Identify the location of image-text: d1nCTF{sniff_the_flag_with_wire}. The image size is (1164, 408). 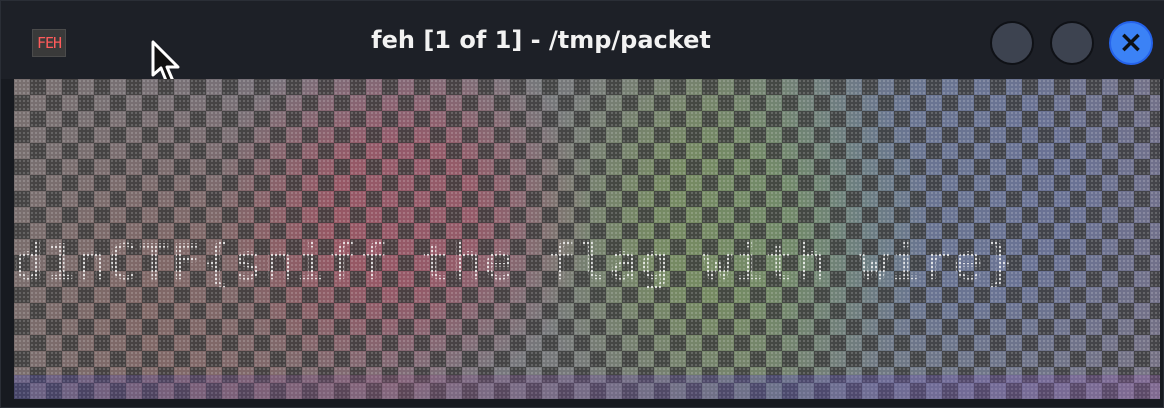
(515, 263).